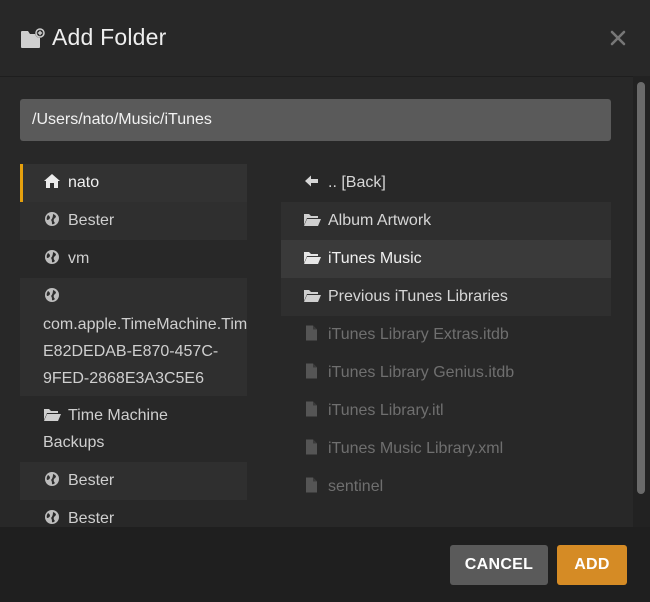  I want to click on item-label: iTunes Library Genius.itdb, so click(421, 372).